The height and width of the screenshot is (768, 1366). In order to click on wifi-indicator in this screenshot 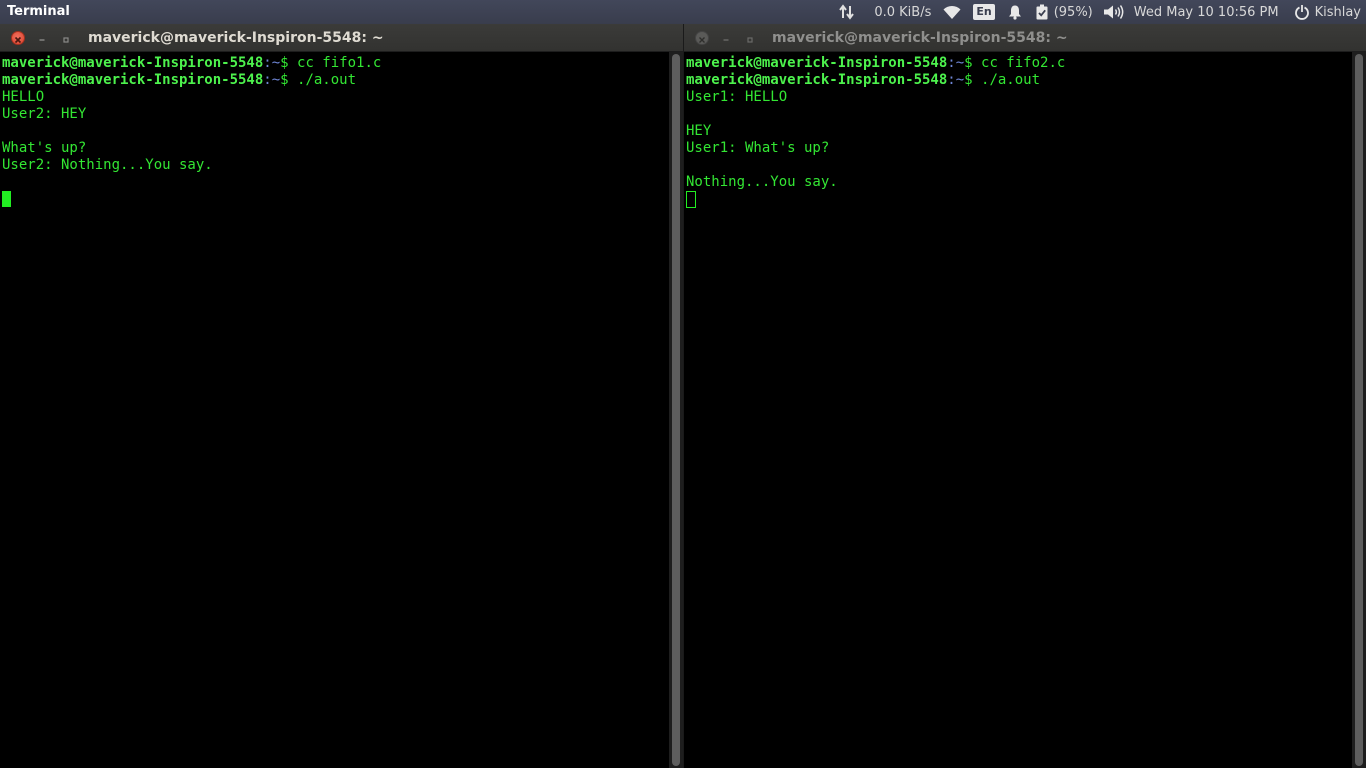, I will do `click(952, 12)`.